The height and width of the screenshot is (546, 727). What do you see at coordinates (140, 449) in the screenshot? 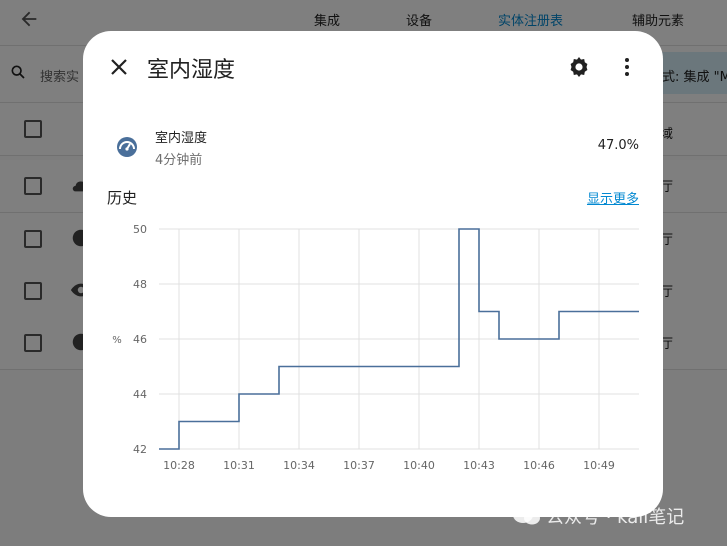
I see `y-tick-label: 42` at bounding box center [140, 449].